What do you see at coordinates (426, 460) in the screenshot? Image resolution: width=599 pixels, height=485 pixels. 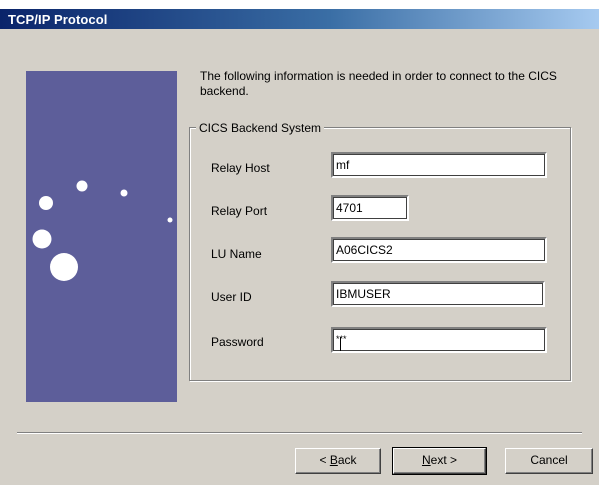 I see `next-mnemonic: N` at bounding box center [426, 460].